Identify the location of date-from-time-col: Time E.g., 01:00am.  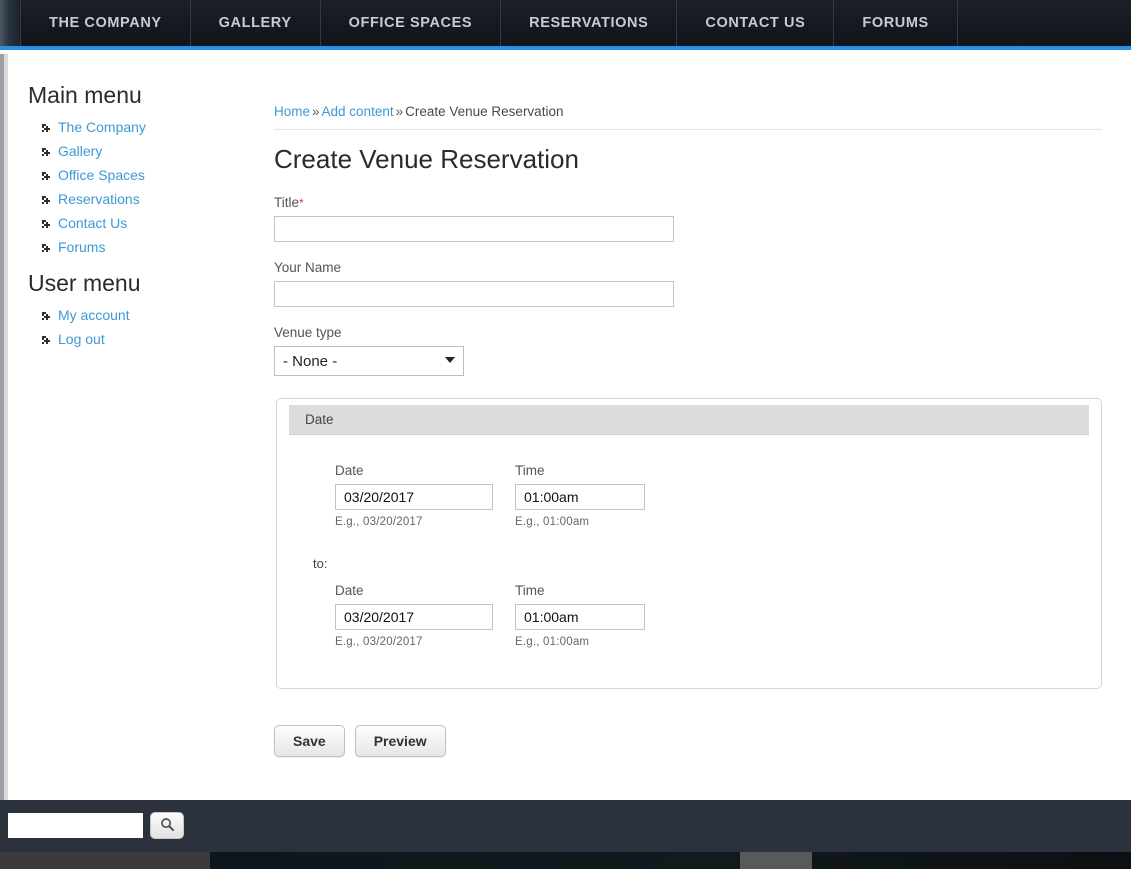
(580, 495).